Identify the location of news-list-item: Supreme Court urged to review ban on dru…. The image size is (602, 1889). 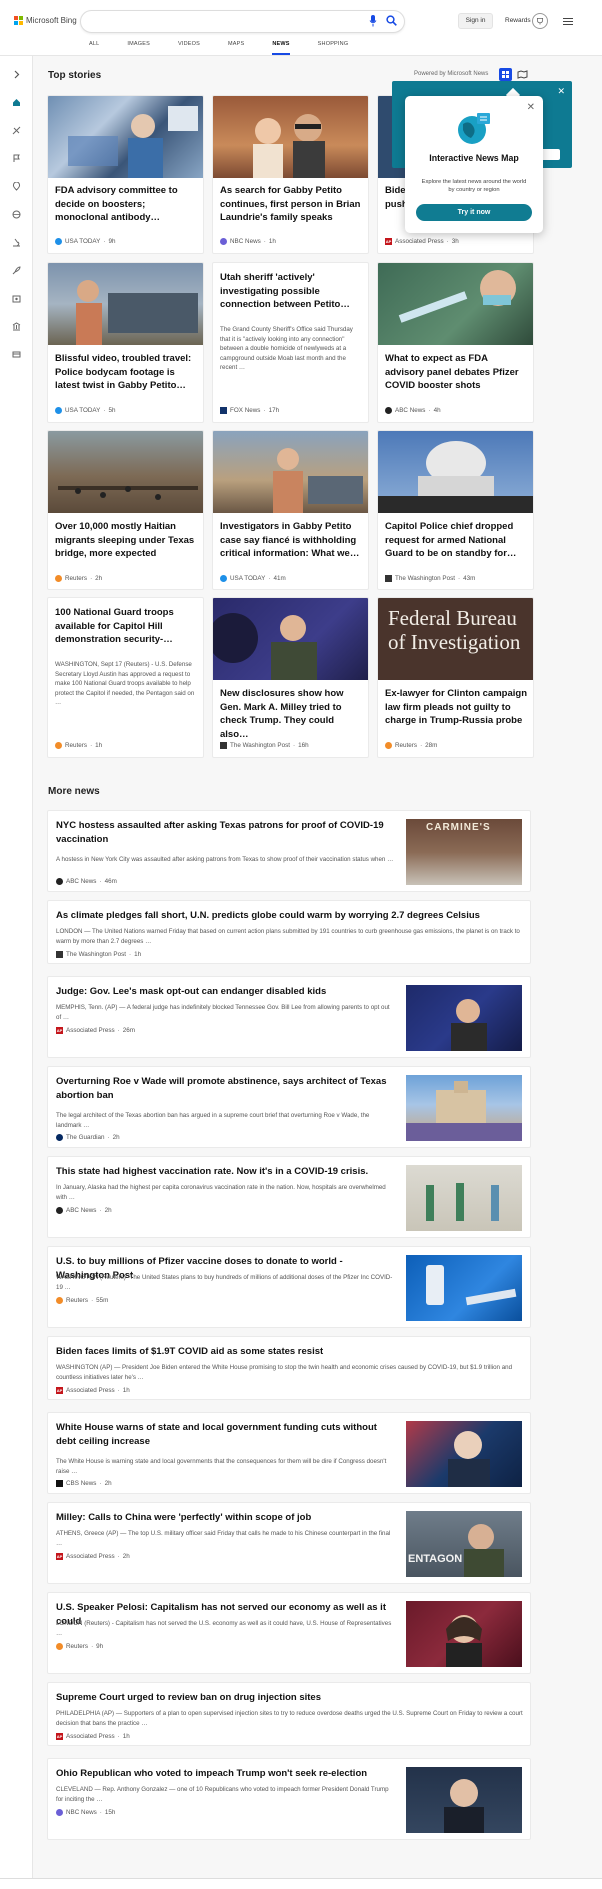
(289, 1714).